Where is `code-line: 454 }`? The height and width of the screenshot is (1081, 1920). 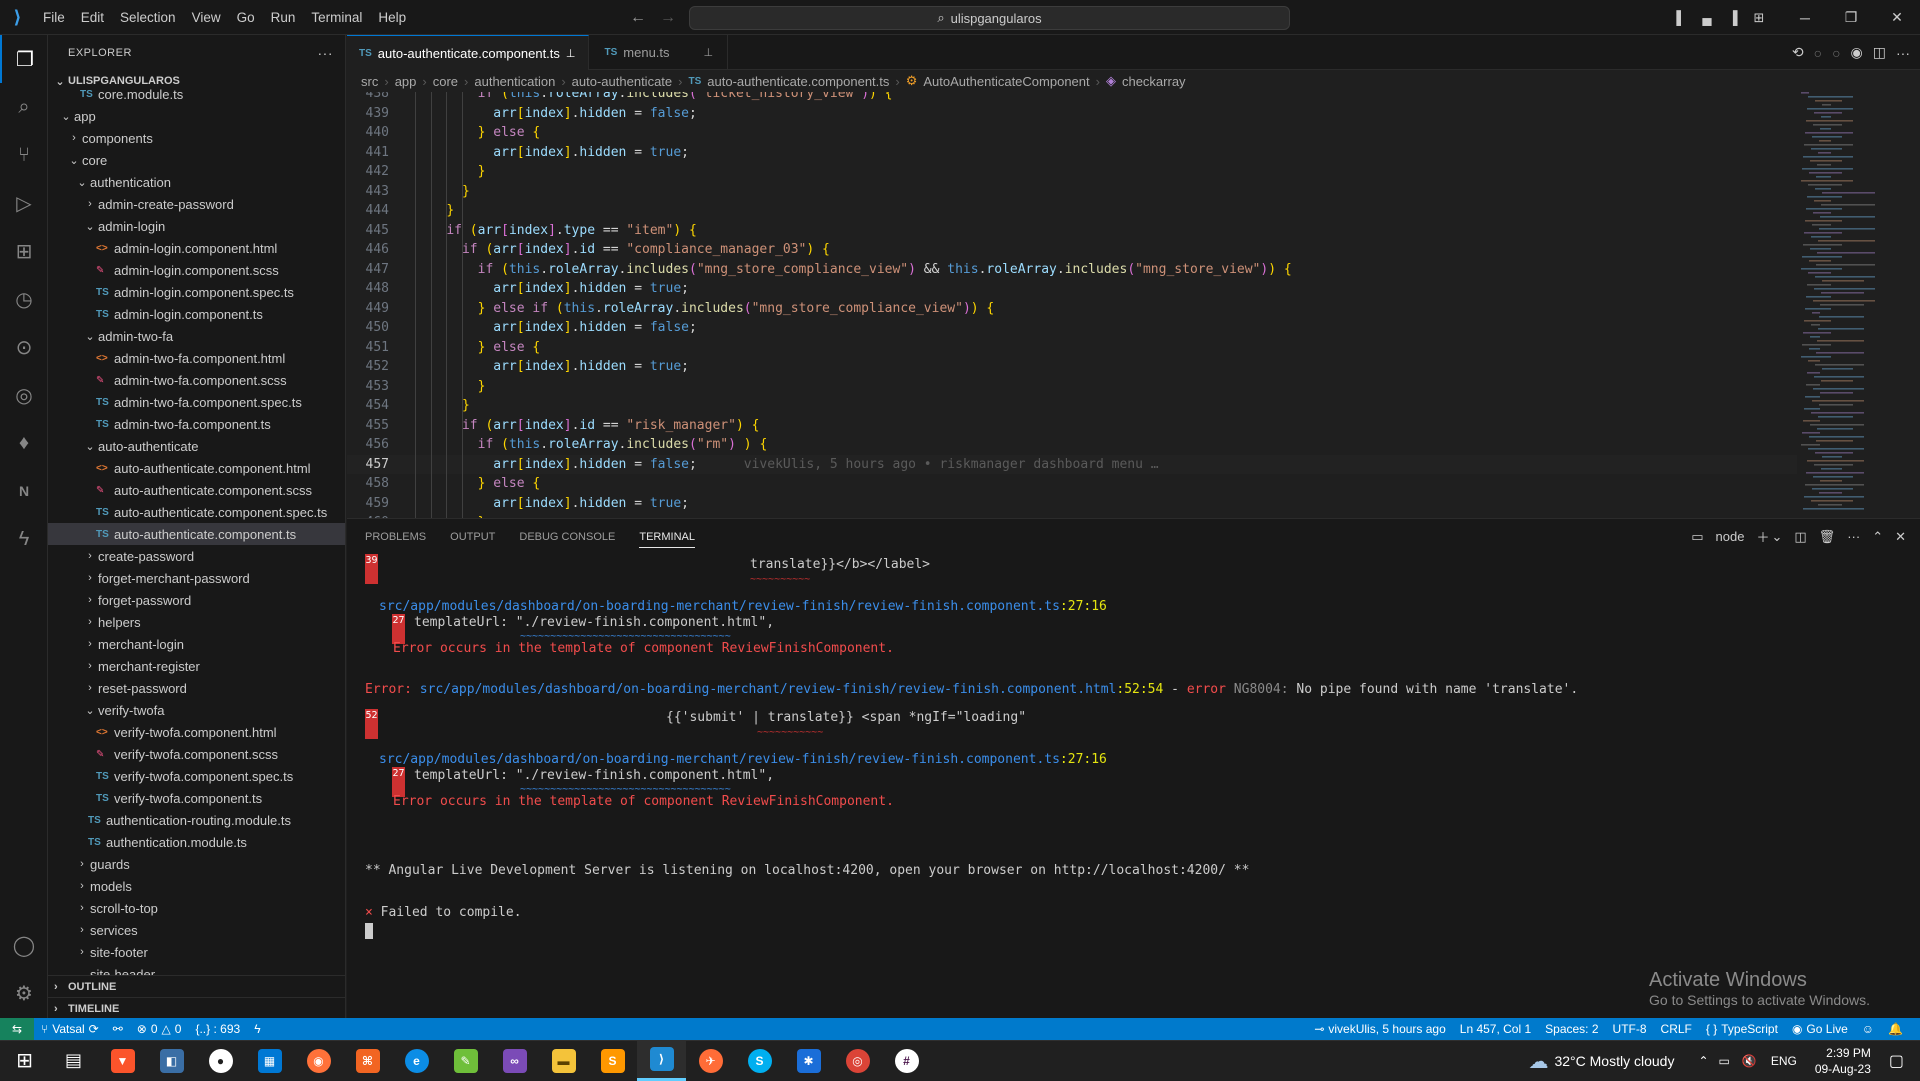
code-line: 454 } is located at coordinates (1072, 405).